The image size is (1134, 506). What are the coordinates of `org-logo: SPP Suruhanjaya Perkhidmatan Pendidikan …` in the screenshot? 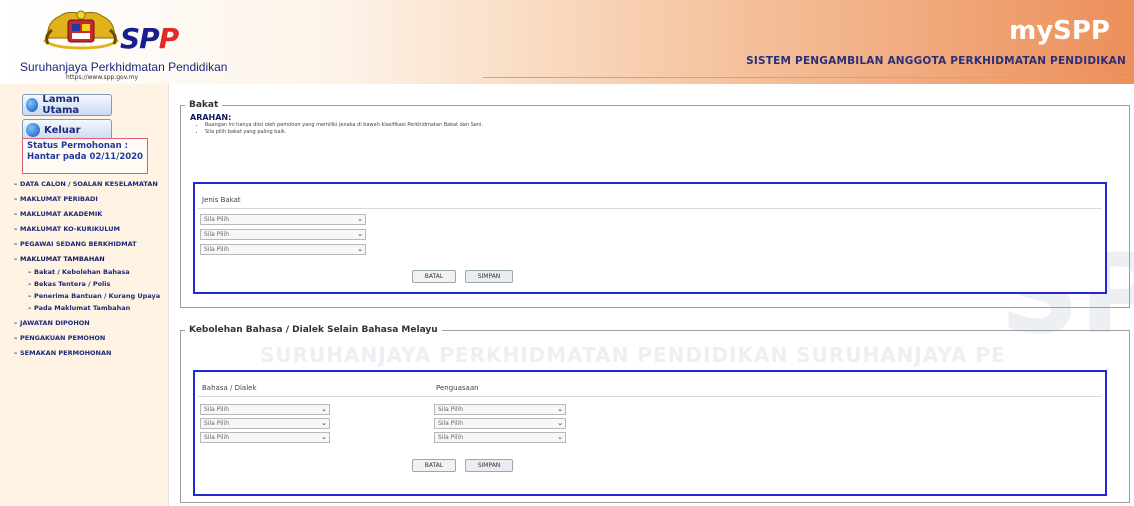 It's located at (140, 44).